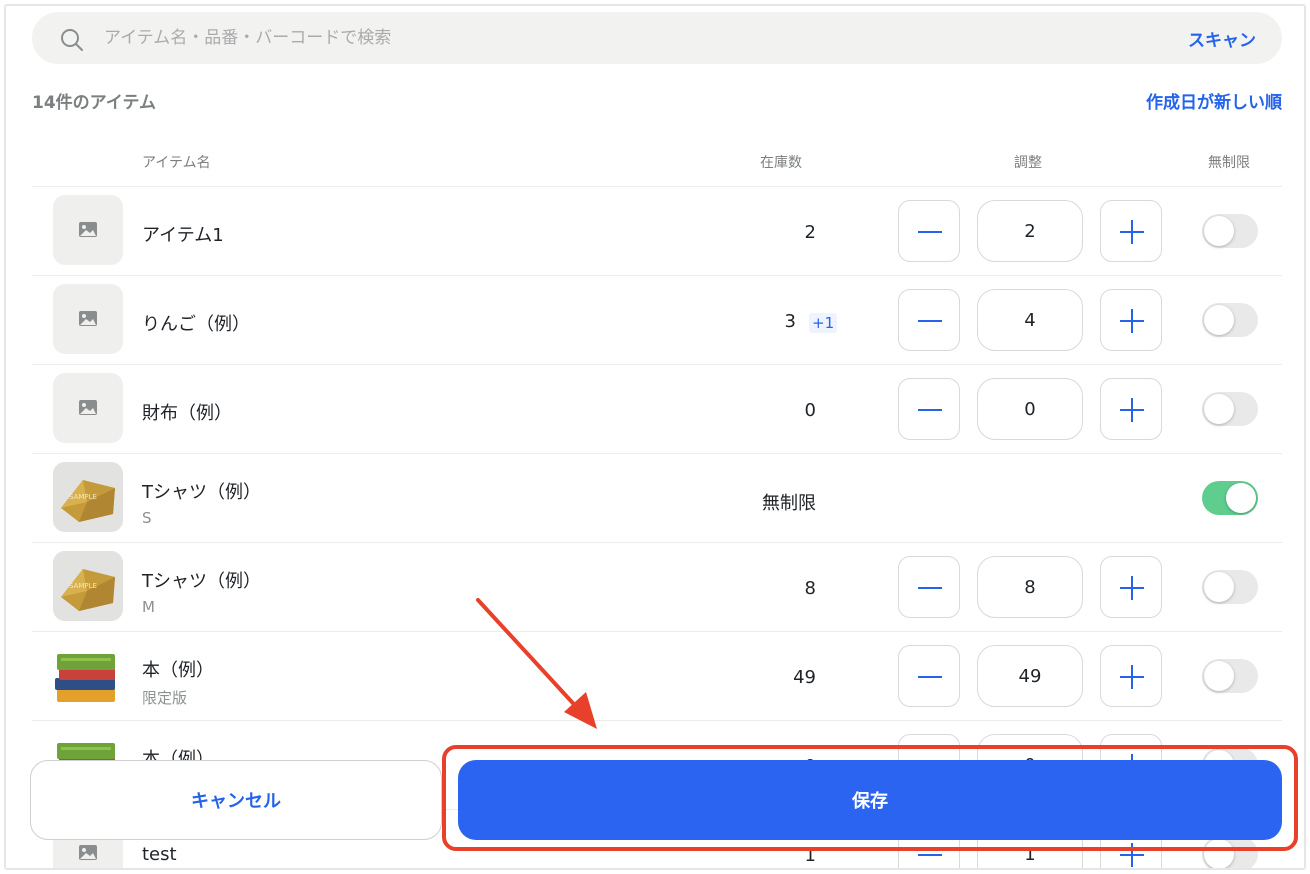  Describe the element at coordinates (183, 235) in the screenshot. I see `item-name: アイテム1` at that location.